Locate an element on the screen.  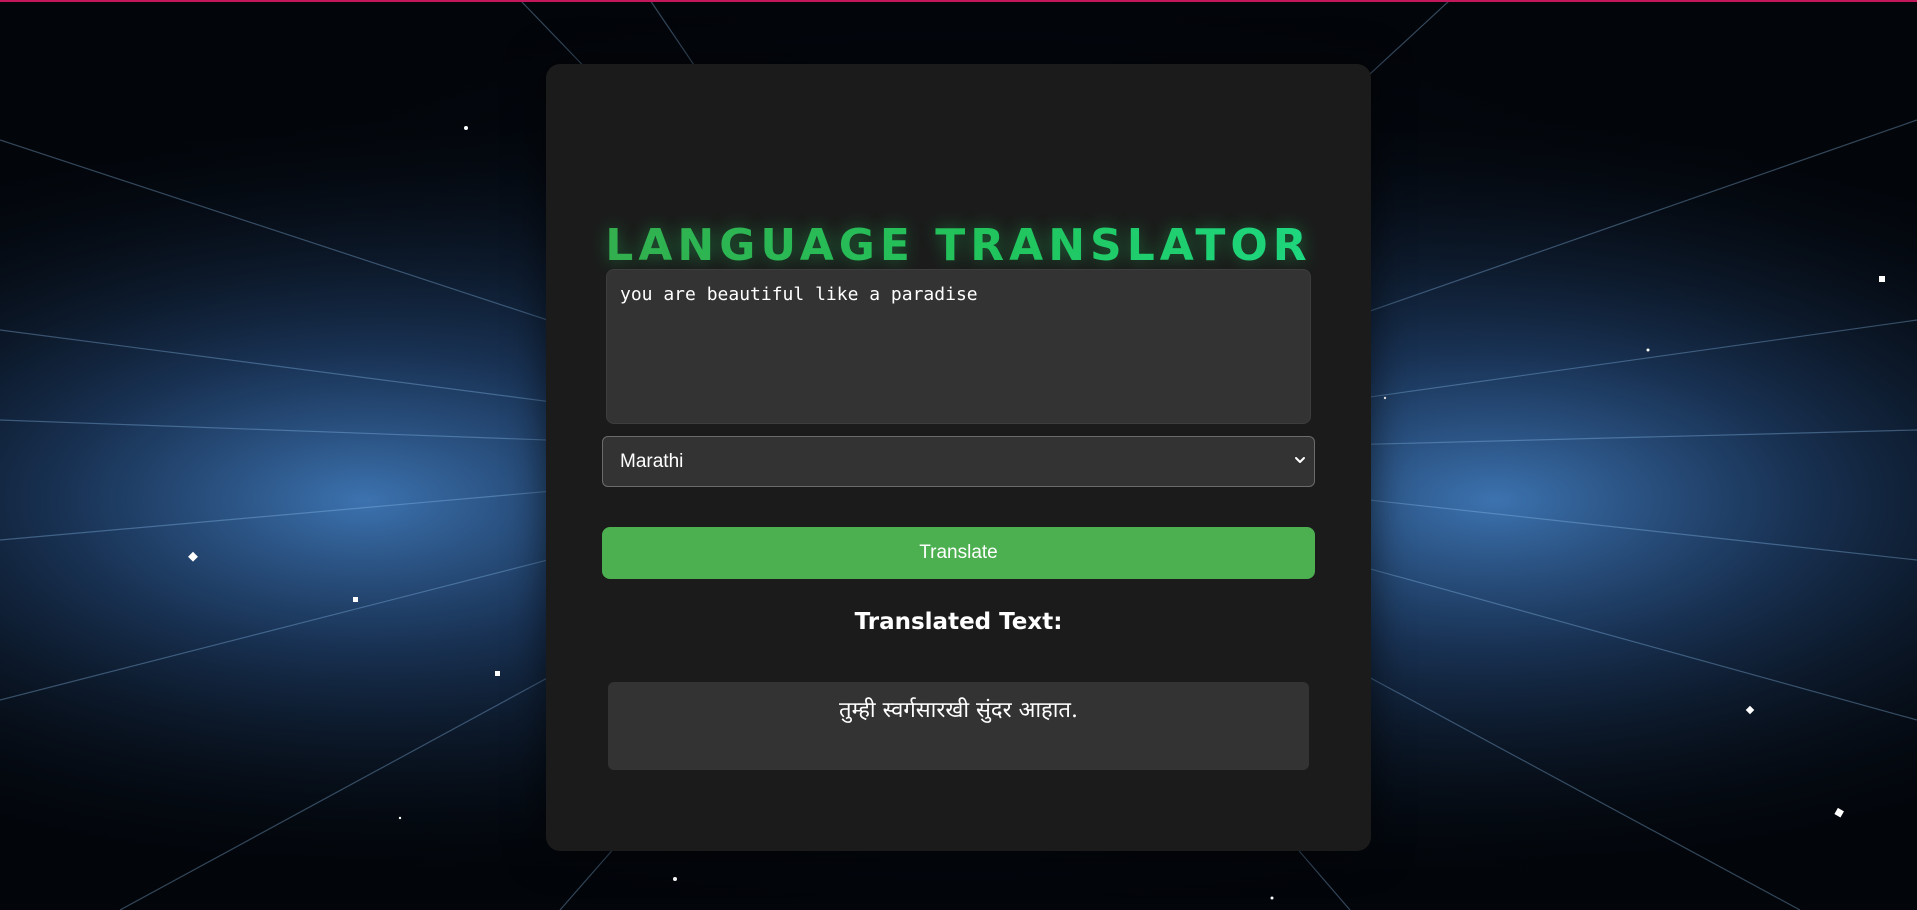
top-accent-strip is located at coordinates (958, 1).